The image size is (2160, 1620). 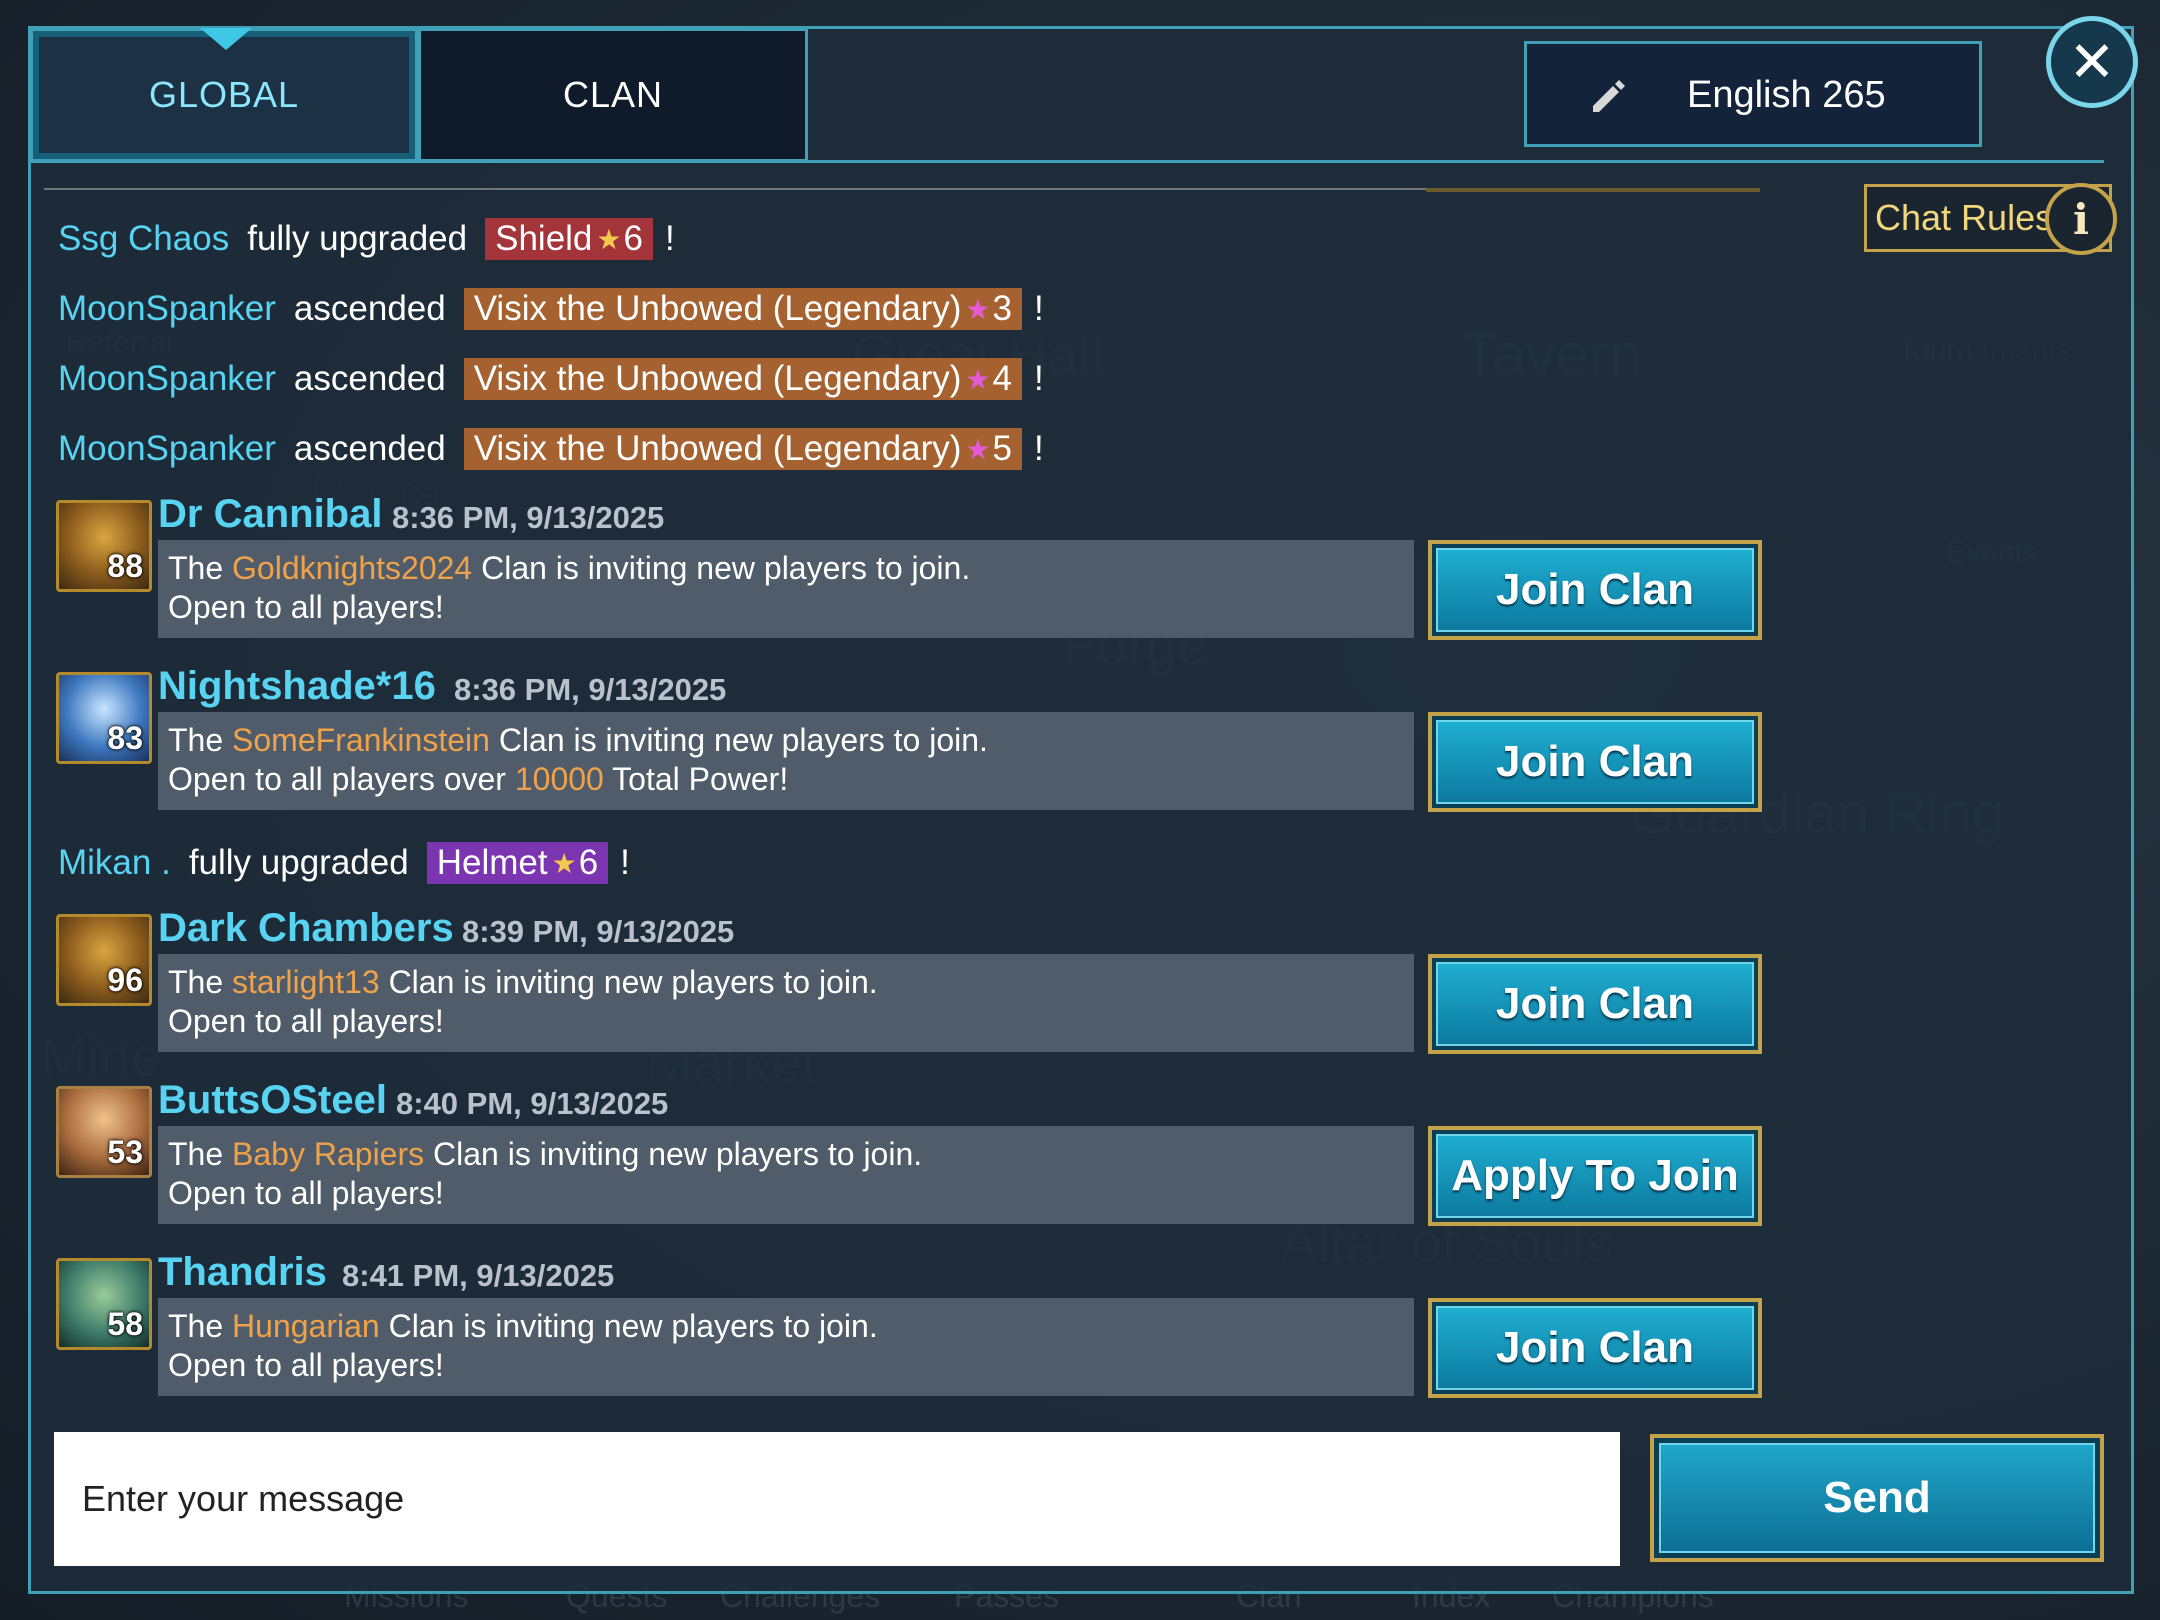 I want to click on clan-name-link: Goldknights2024, so click(x=352, y=568).